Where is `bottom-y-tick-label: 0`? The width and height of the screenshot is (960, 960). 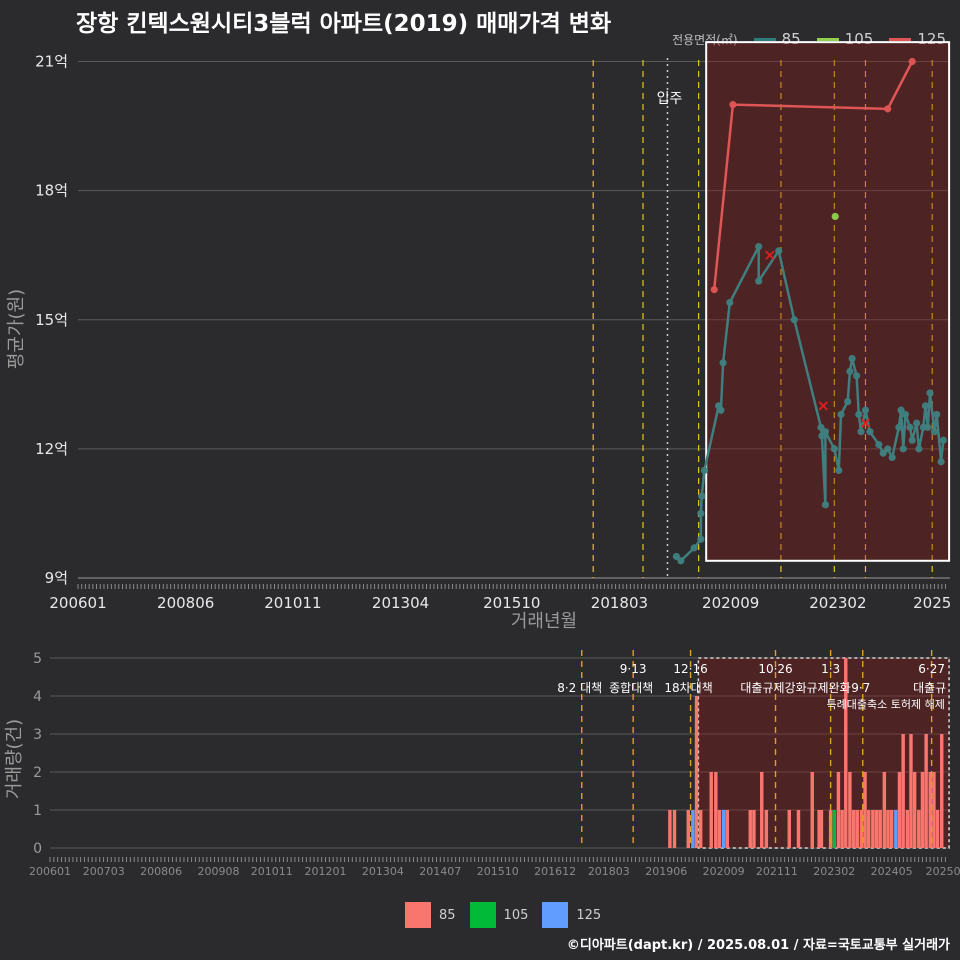
bottom-y-tick-label: 0 is located at coordinates (37, 849).